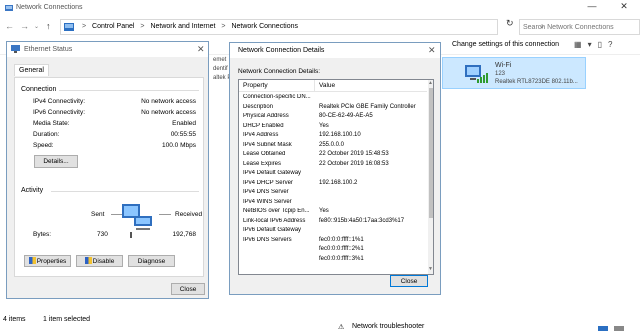 The height and width of the screenshot is (331, 640). Describe the element at coordinates (333, 136) in the screenshot. I see `list-item: IPv4 Address 192.168.100.10` at that location.